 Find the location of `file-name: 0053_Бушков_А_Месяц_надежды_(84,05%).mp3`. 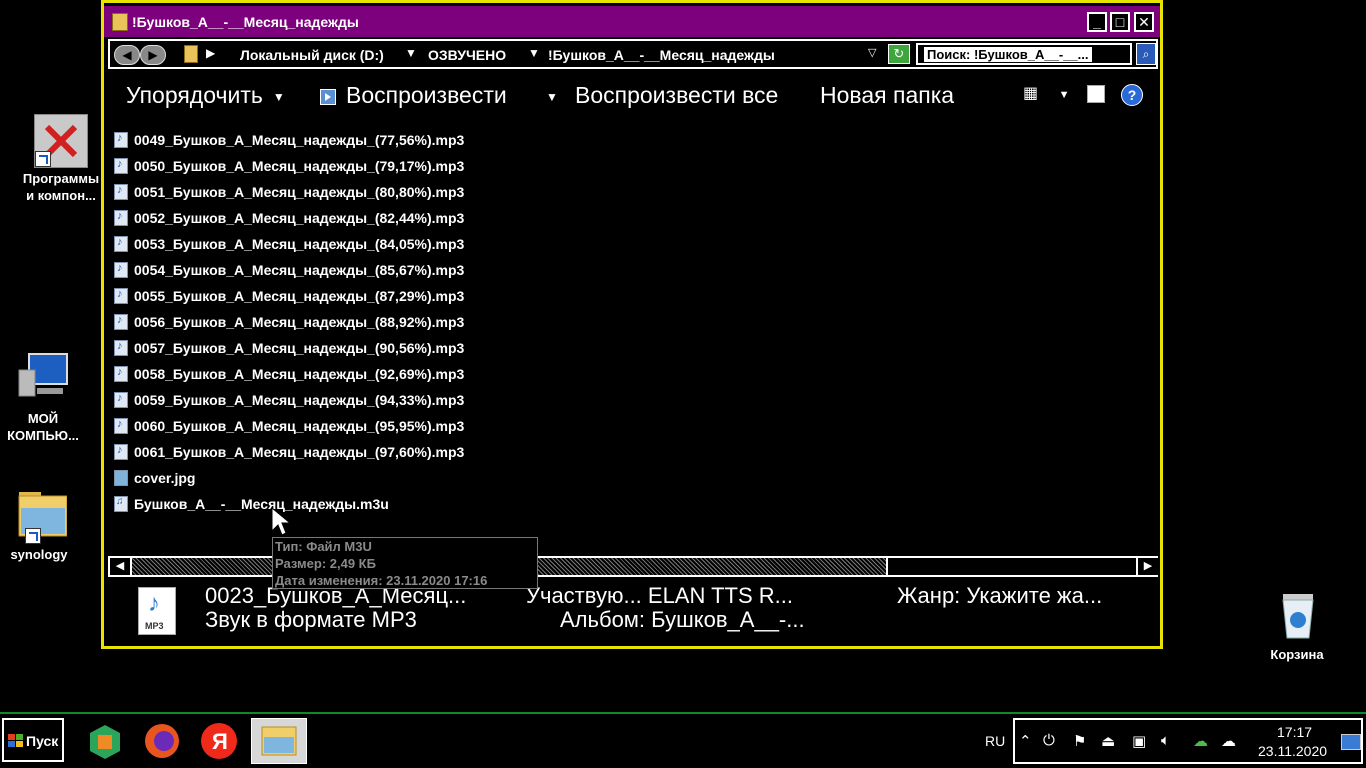

file-name: 0053_Бушков_А_Месяц_надежды_(84,05%).mp3 is located at coordinates (299, 244).